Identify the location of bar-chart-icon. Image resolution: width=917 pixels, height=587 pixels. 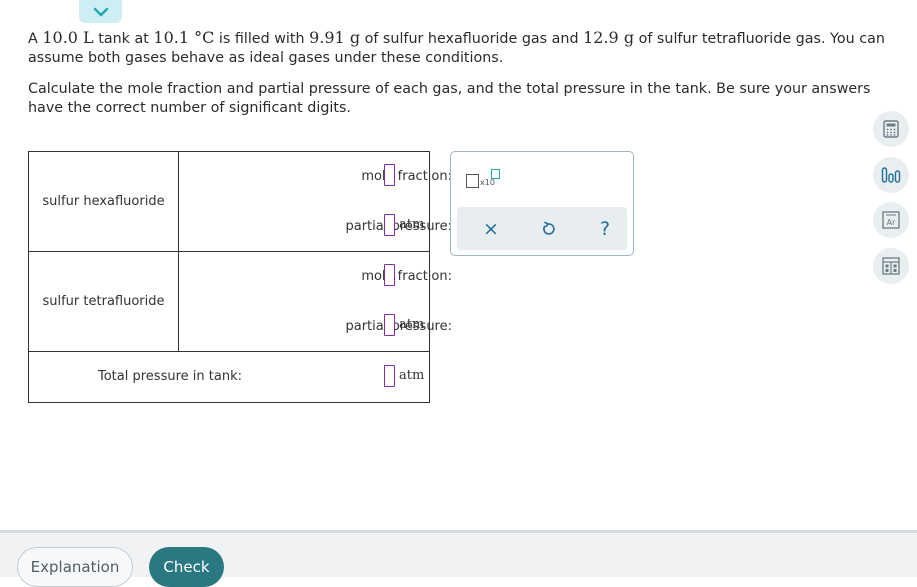
(891, 175).